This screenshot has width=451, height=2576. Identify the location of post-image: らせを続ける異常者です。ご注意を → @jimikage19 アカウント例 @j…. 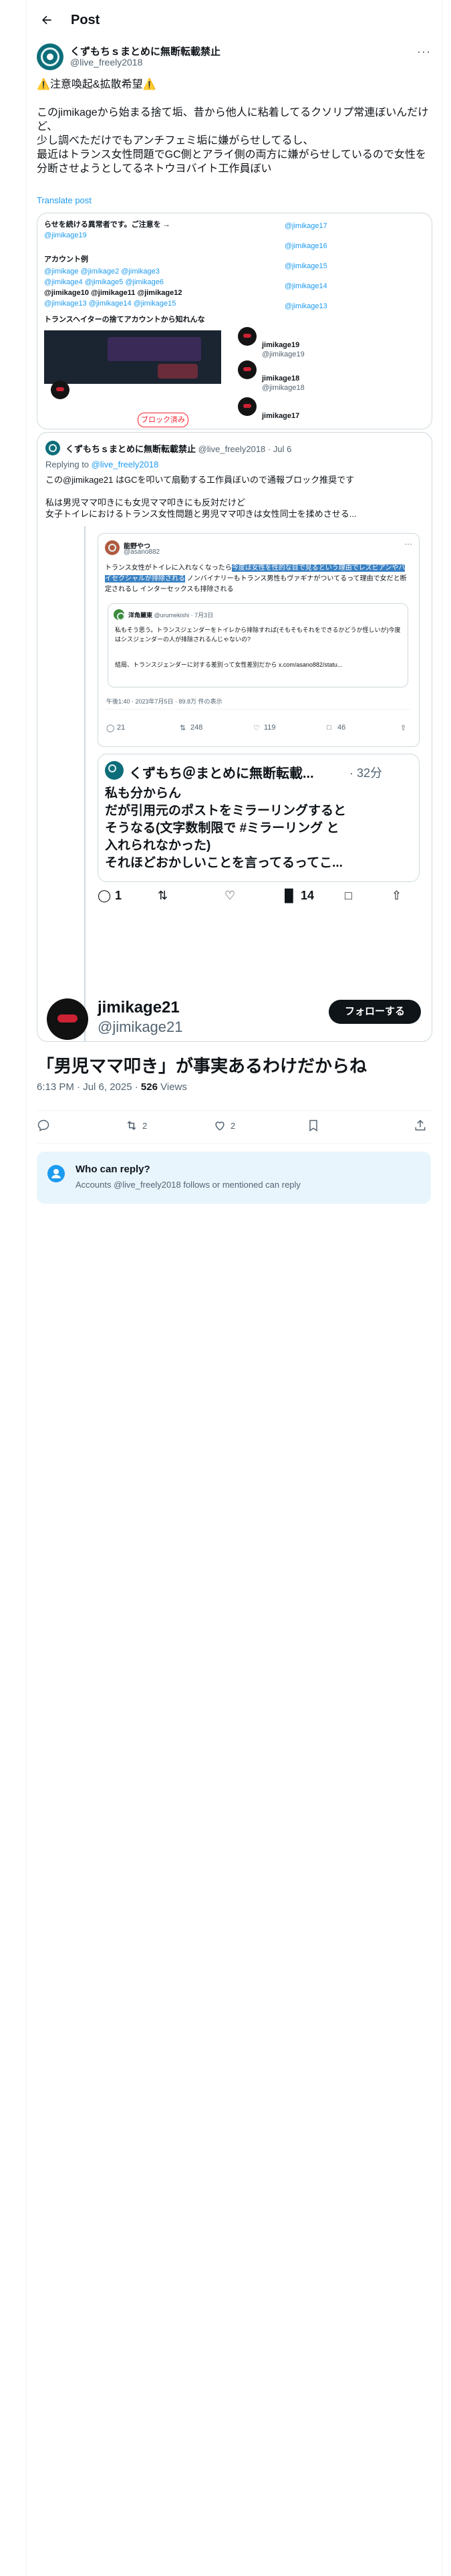
(234, 321).